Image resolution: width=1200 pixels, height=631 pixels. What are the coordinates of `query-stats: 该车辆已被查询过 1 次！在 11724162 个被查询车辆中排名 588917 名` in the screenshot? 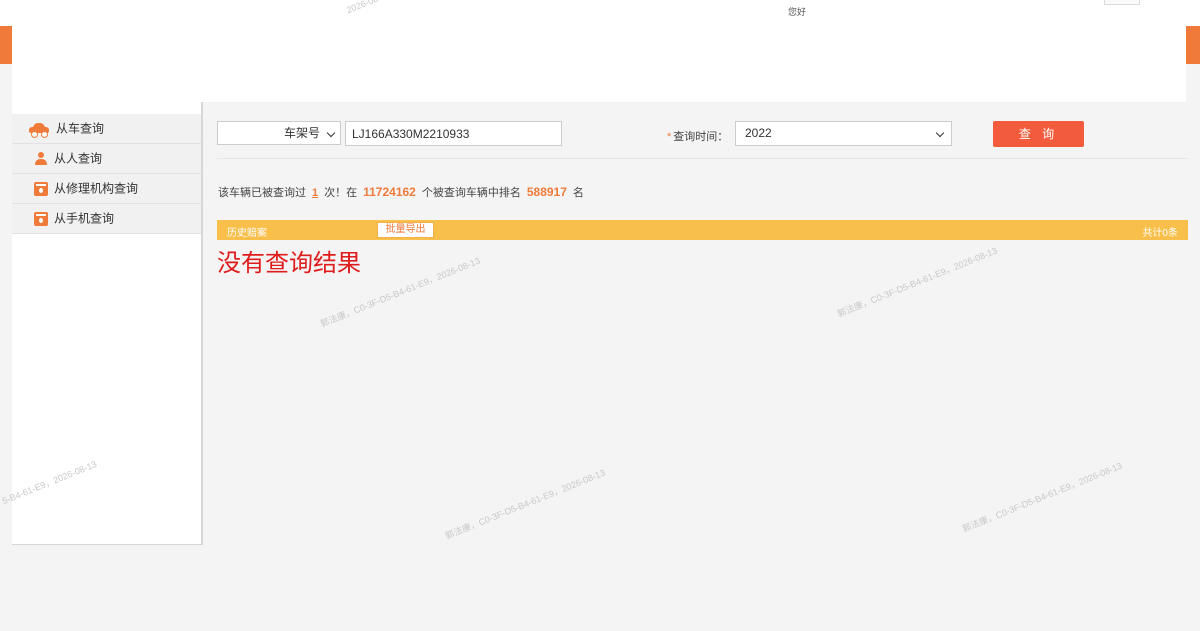 It's located at (401, 192).